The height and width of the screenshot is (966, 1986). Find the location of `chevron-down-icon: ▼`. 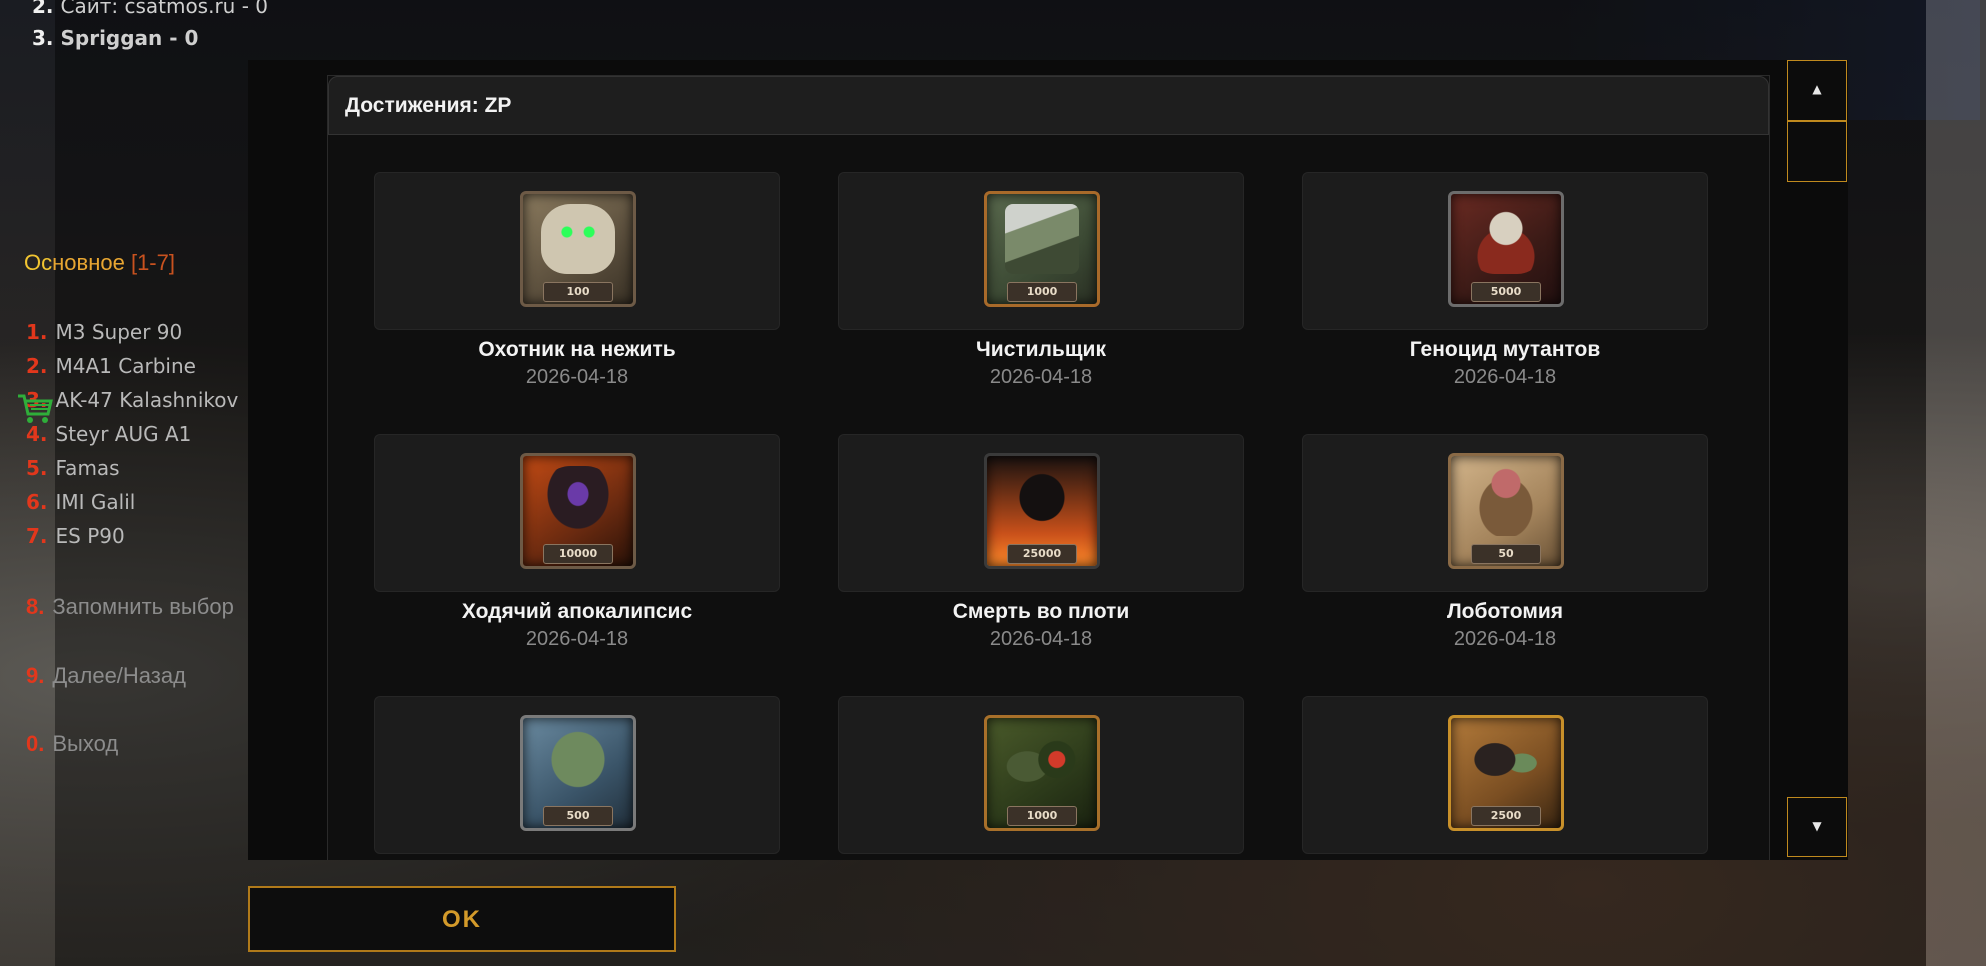

chevron-down-icon: ▼ is located at coordinates (1817, 826).